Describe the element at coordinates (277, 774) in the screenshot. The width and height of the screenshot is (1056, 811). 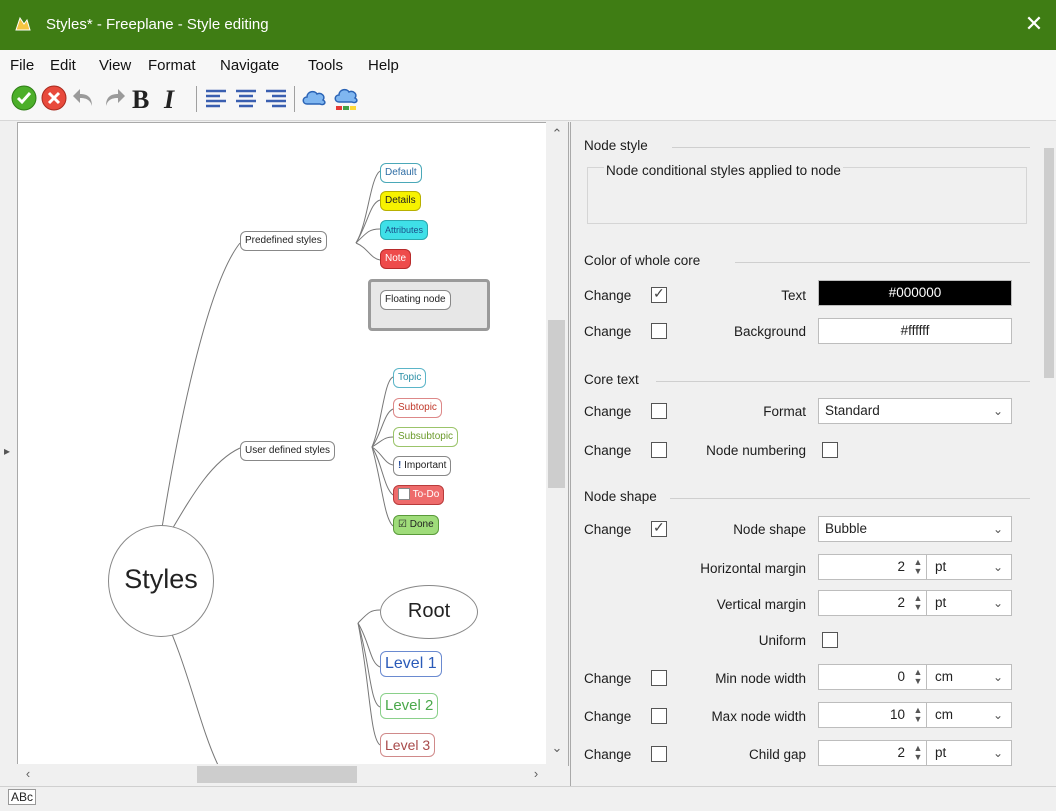
I see `map-horizontal-scroll-thumb` at that location.